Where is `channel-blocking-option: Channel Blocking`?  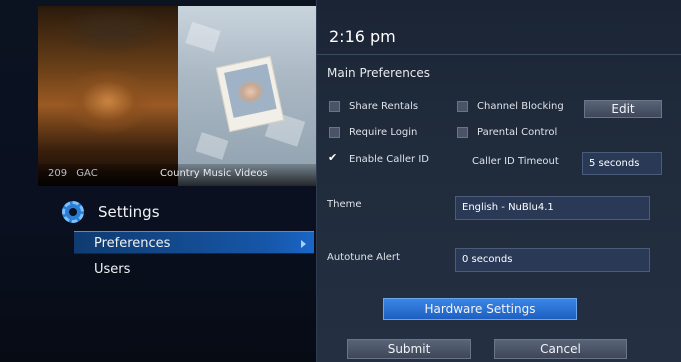 channel-blocking-option: Channel Blocking is located at coordinates (510, 106).